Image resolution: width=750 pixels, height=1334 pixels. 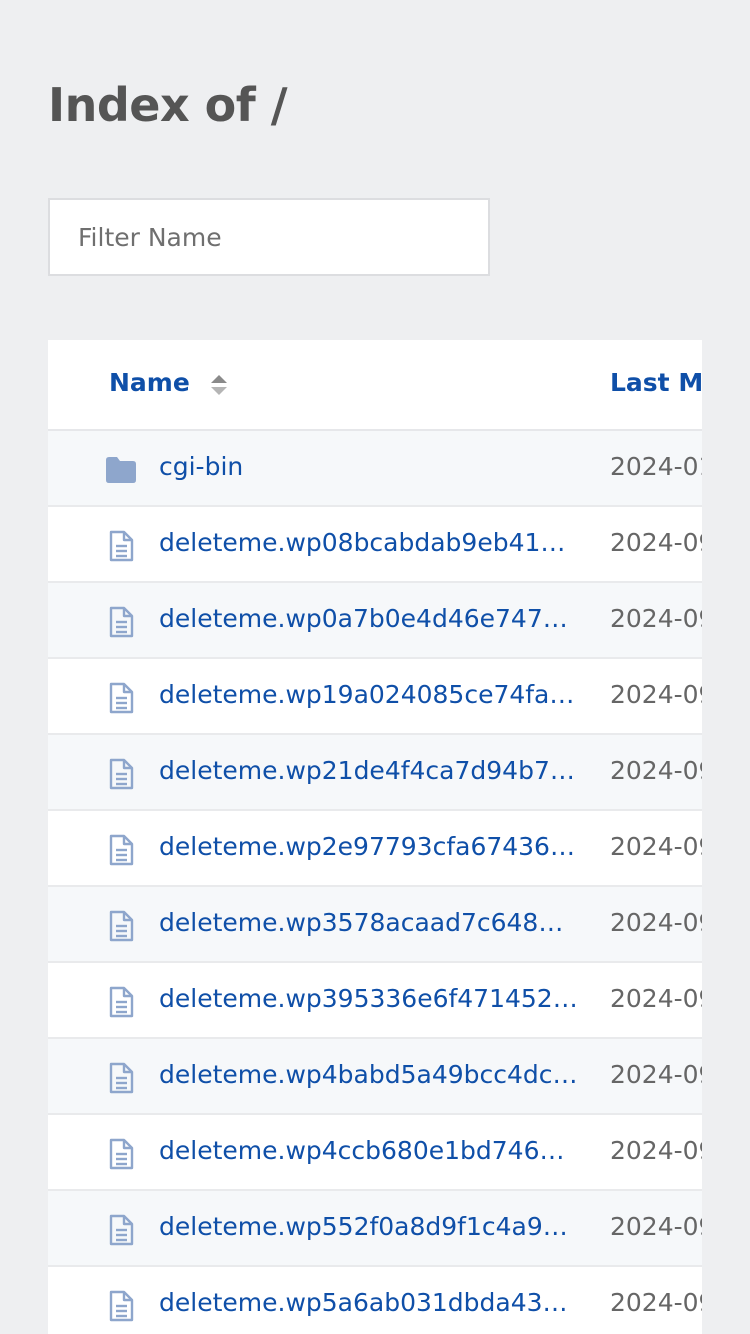 What do you see at coordinates (269, 237) in the screenshot?
I see `filter-name-input` at bounding box center [269, 237].